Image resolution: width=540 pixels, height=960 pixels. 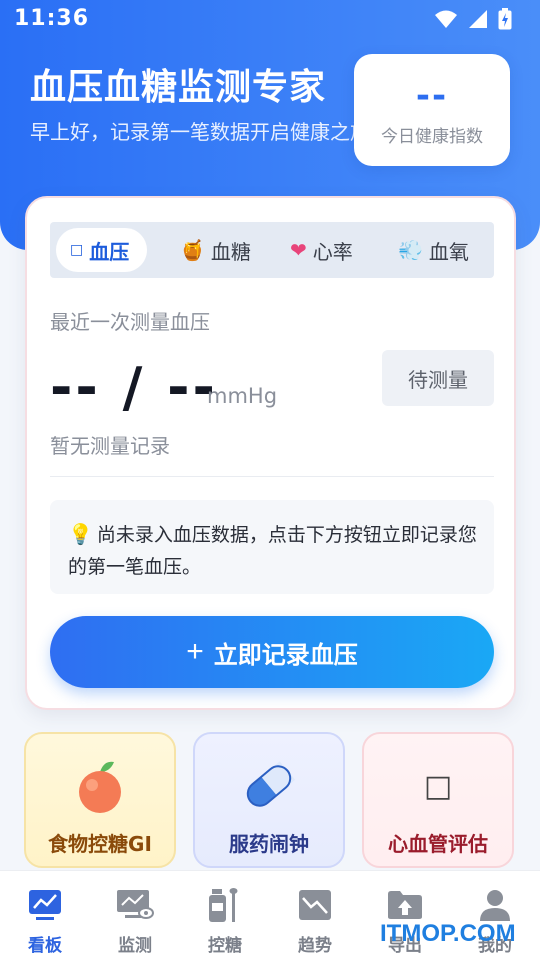 I want to click on status-bar: 11:36, so click(x=270, y=19).